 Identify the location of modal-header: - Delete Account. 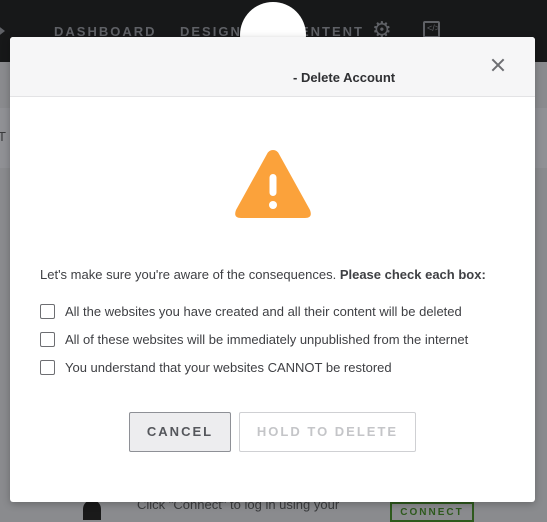
(272, 67).